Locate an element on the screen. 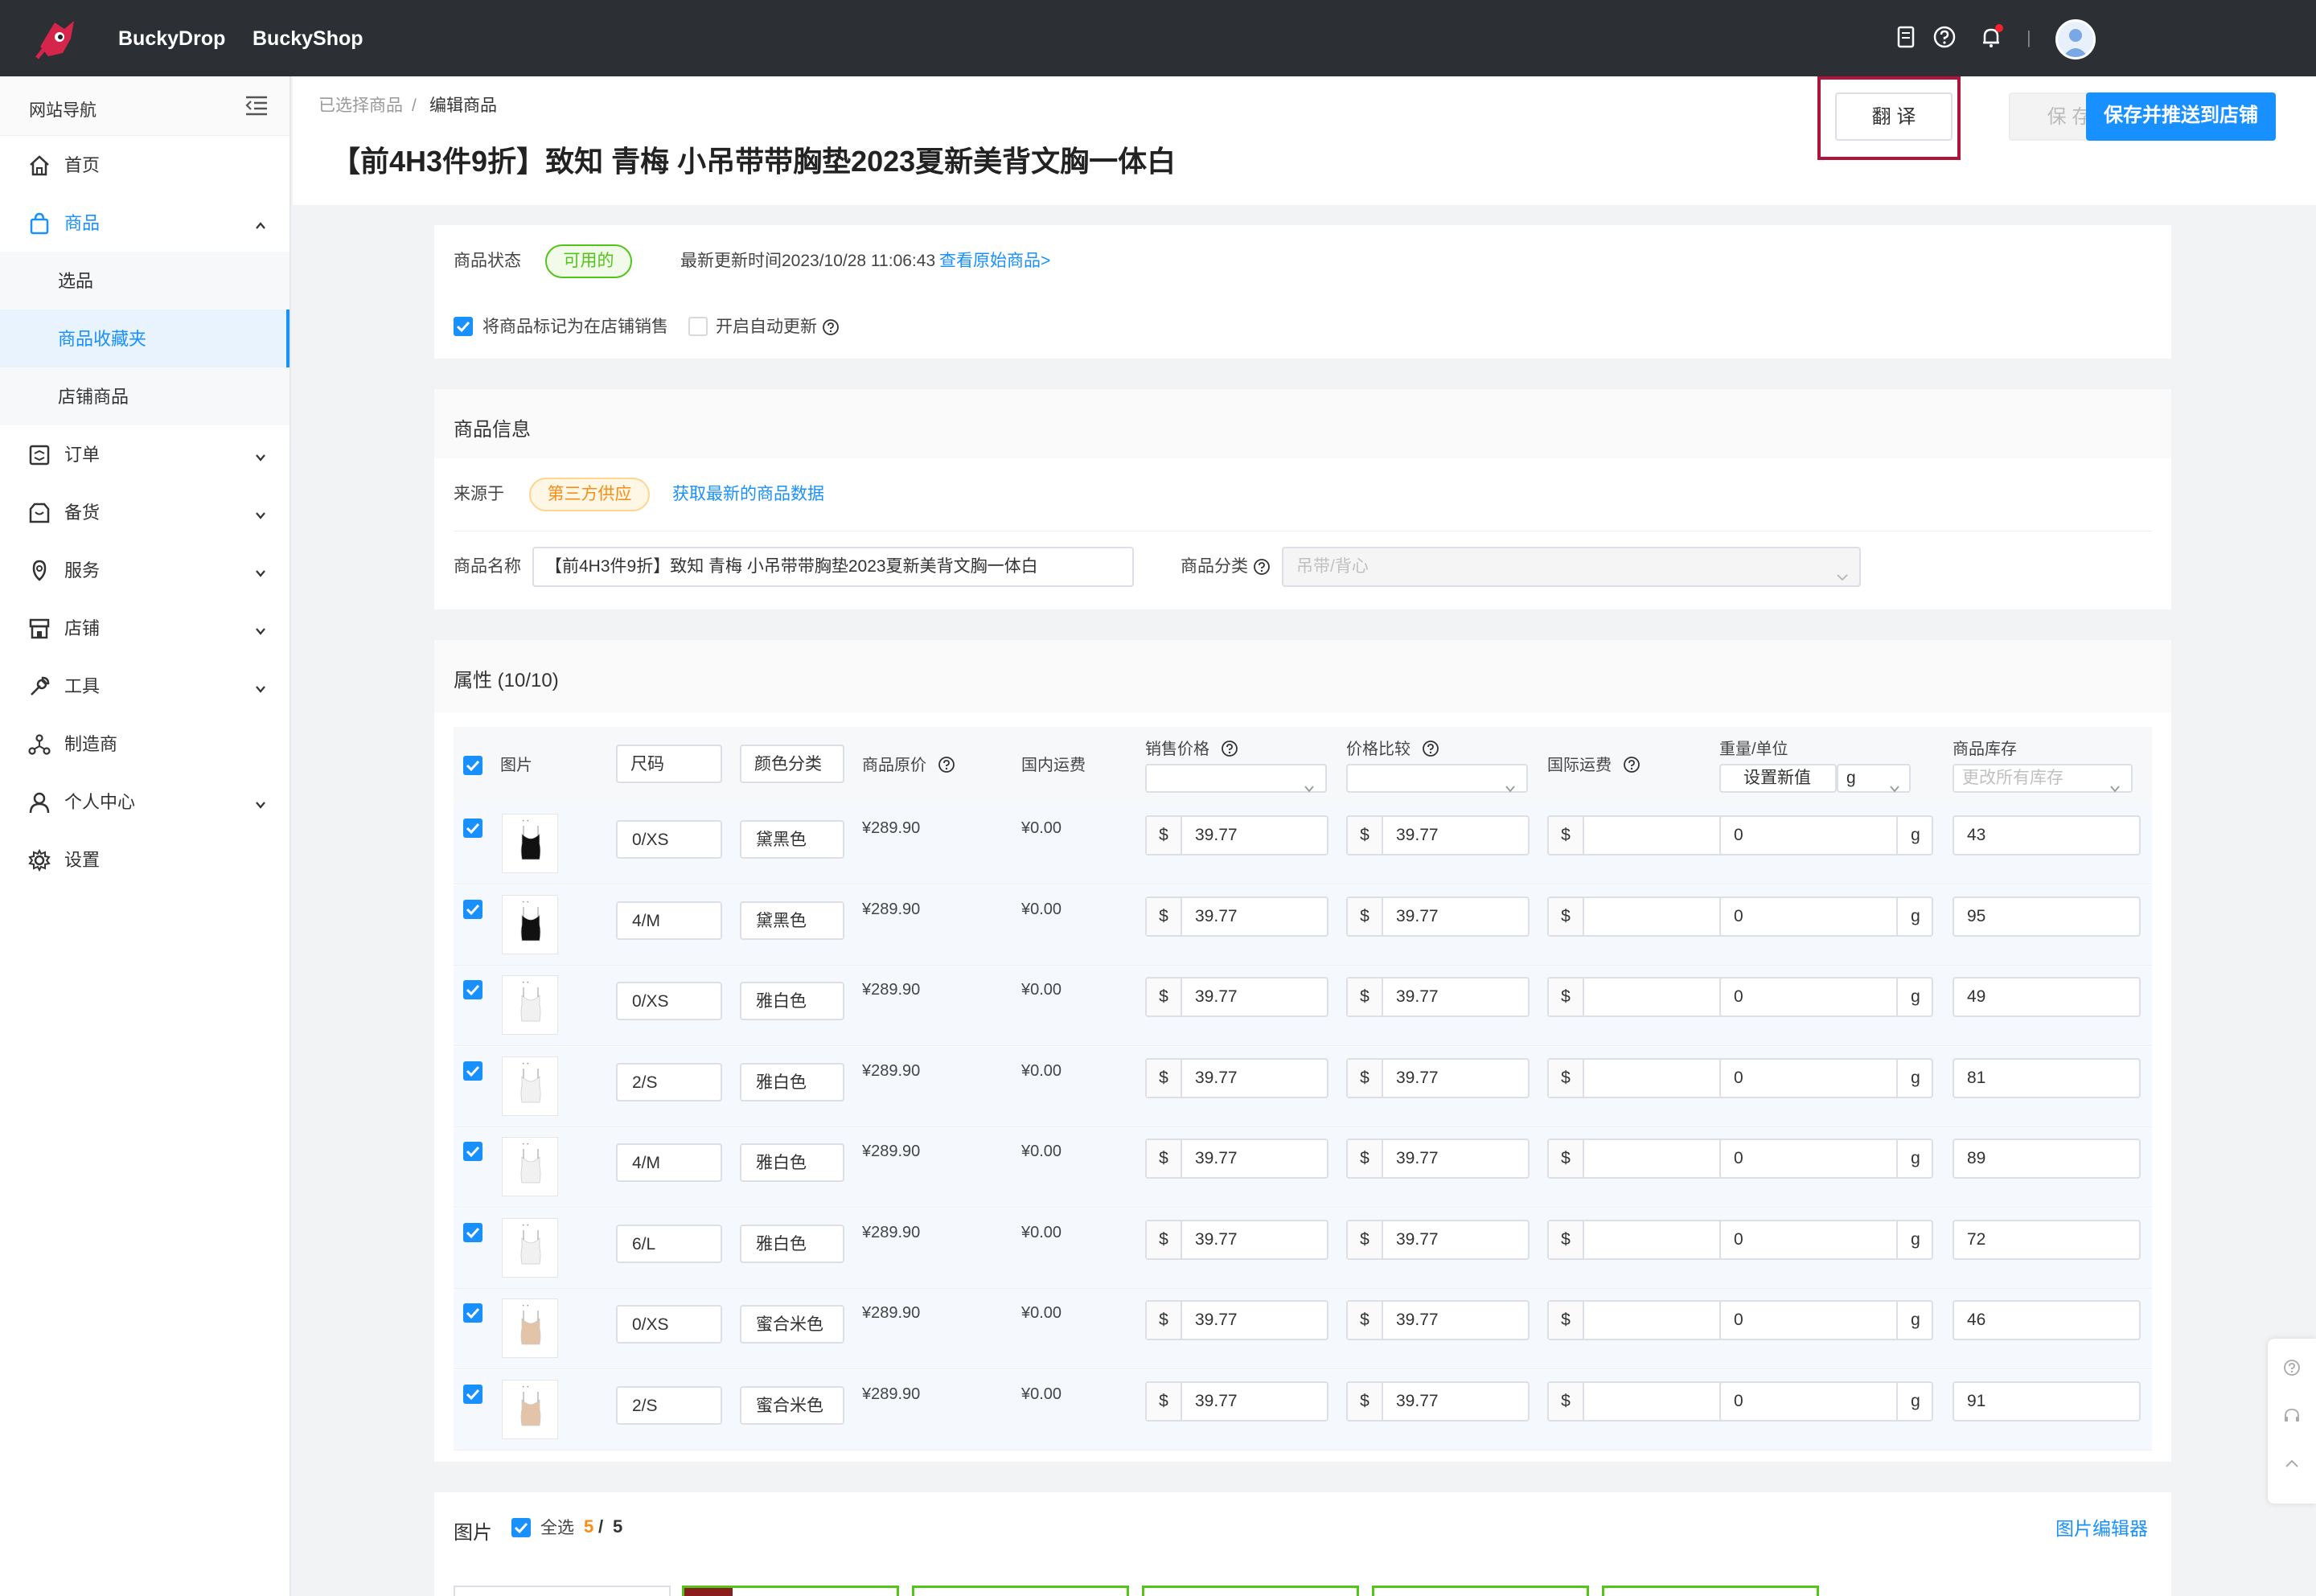 The height and width of the screenshot is (1596, 2316). sidebar-subitem-store-products: 店铺商品 is located at coordinates (145, 396).